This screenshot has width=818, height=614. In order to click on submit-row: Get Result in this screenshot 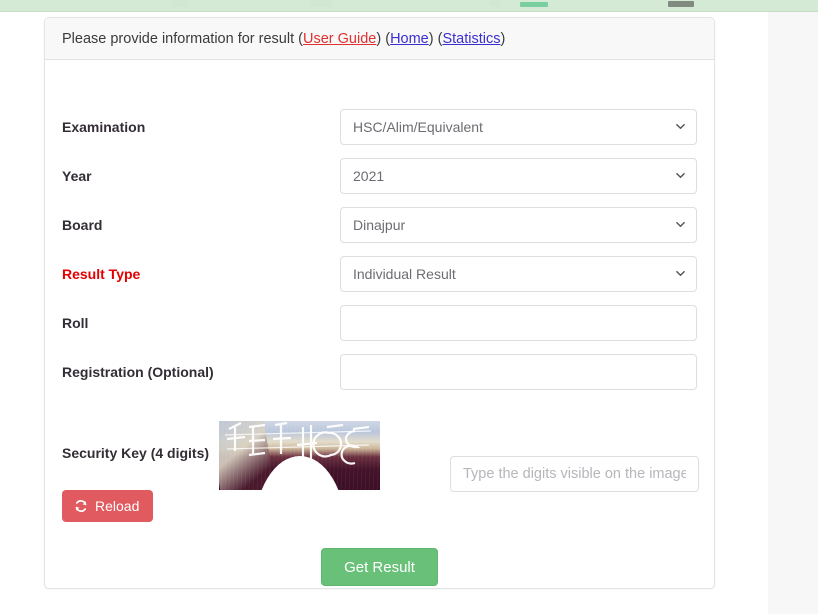, I will do `click(379, 567)`.